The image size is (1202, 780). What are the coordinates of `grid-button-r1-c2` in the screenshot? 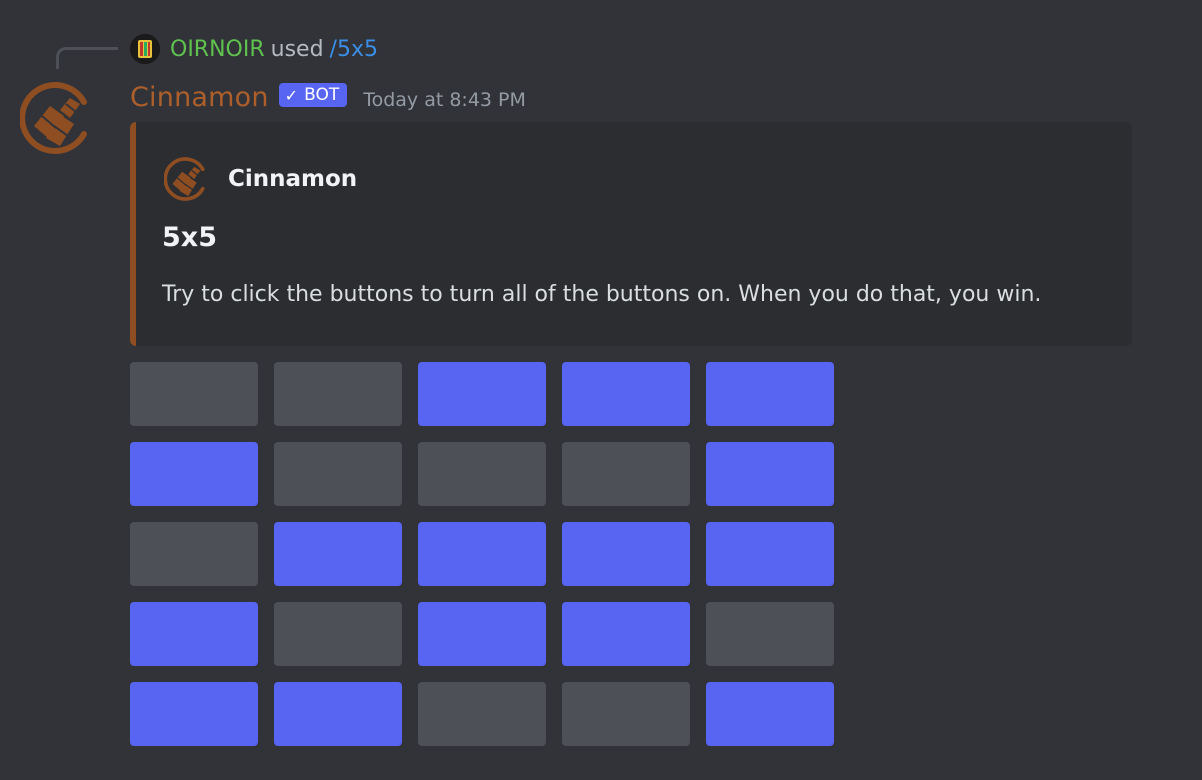 It's located at (338, 394).